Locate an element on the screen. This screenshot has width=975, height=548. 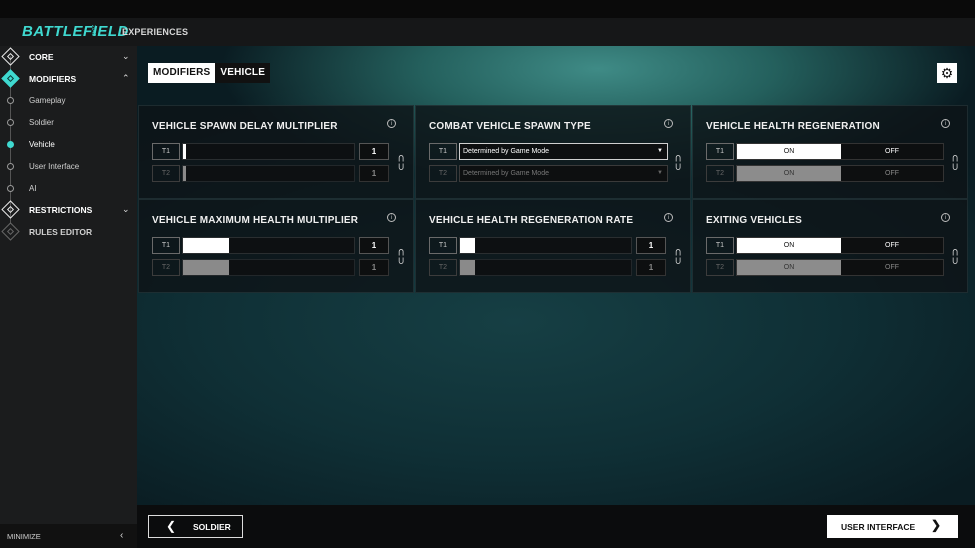
sidebar-item-label: RULES EDITOR is located at coordinates (61, 232).